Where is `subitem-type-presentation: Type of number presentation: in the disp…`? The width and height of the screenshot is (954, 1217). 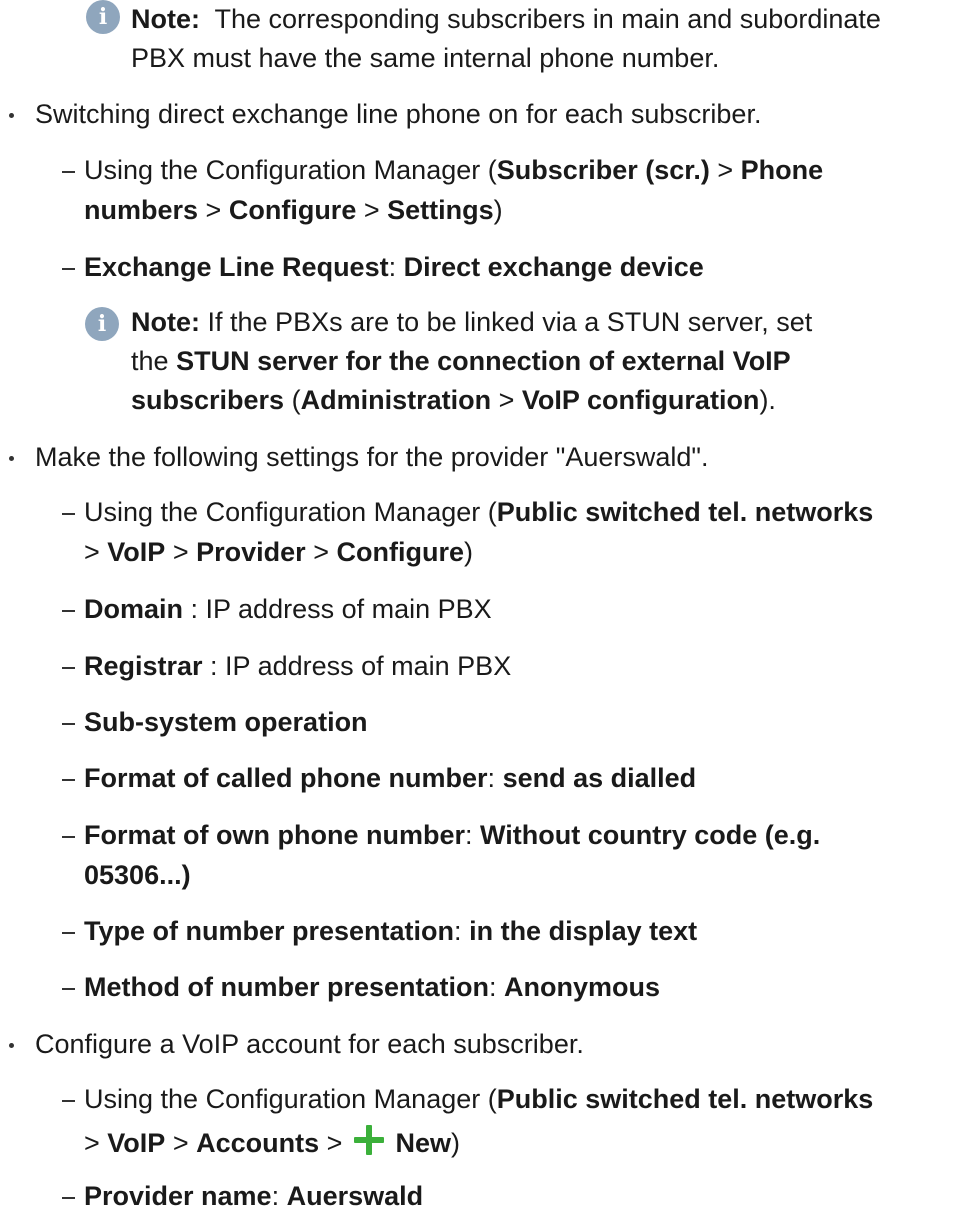 subitem-type-presentation: Type of number presentation: in the disp… is located at coordinates (391, 931).